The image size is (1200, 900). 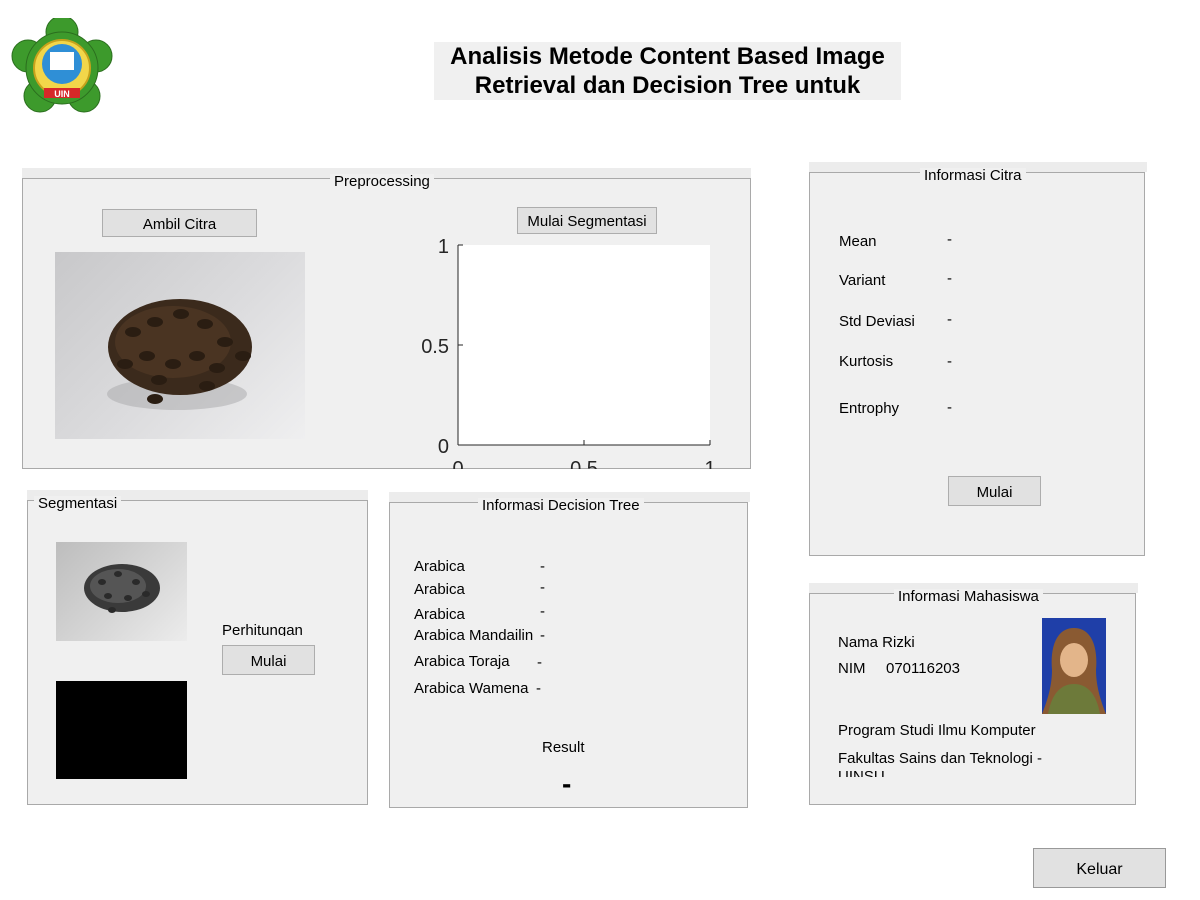 I want to click on informasi-citra-caption: Informasi Citra, so click(x=973, y=176).